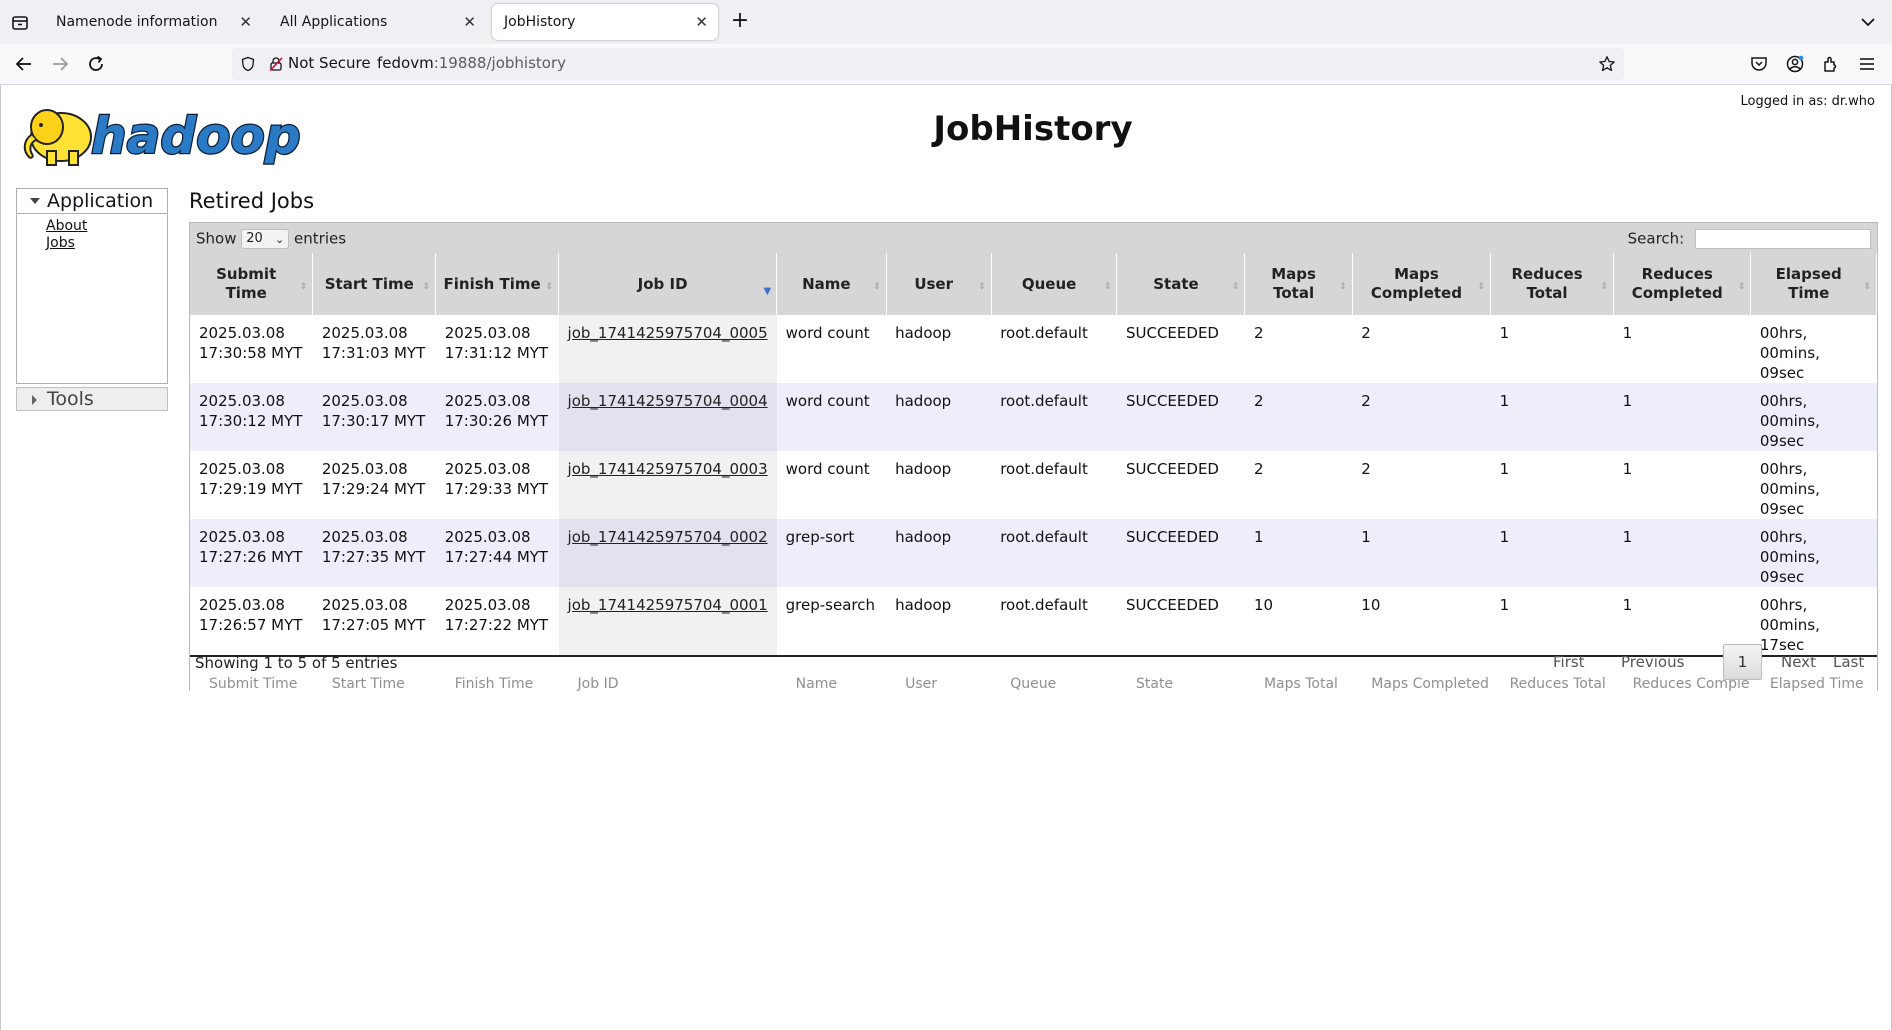 The height and width of the screenshot is (1030, 1892). Describe the element at coordinates (1656, 238) in the screenshot. I see `search-label: Search:` at that location.